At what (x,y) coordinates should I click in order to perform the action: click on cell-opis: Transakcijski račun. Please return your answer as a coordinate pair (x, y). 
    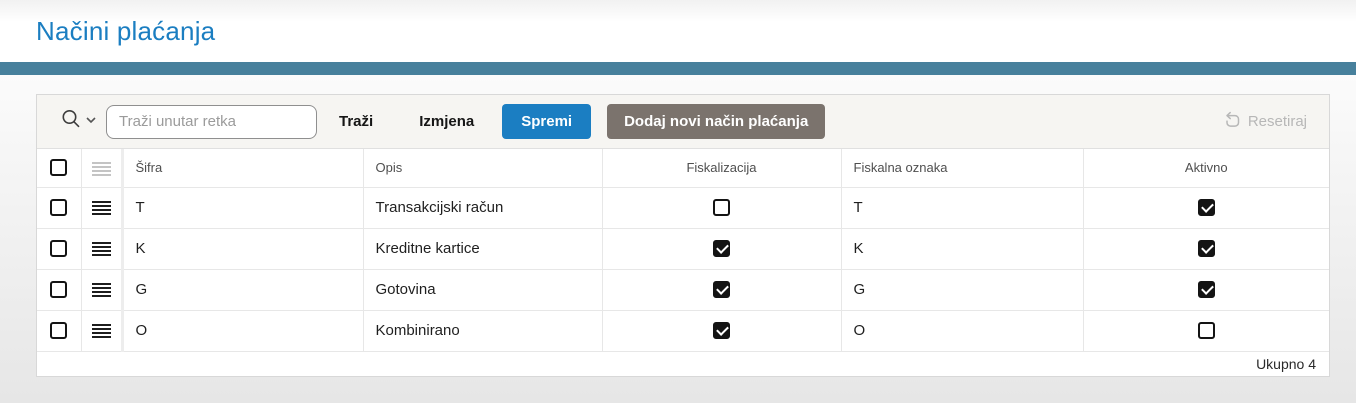
    Looking at the image, I should click on (483, 208).